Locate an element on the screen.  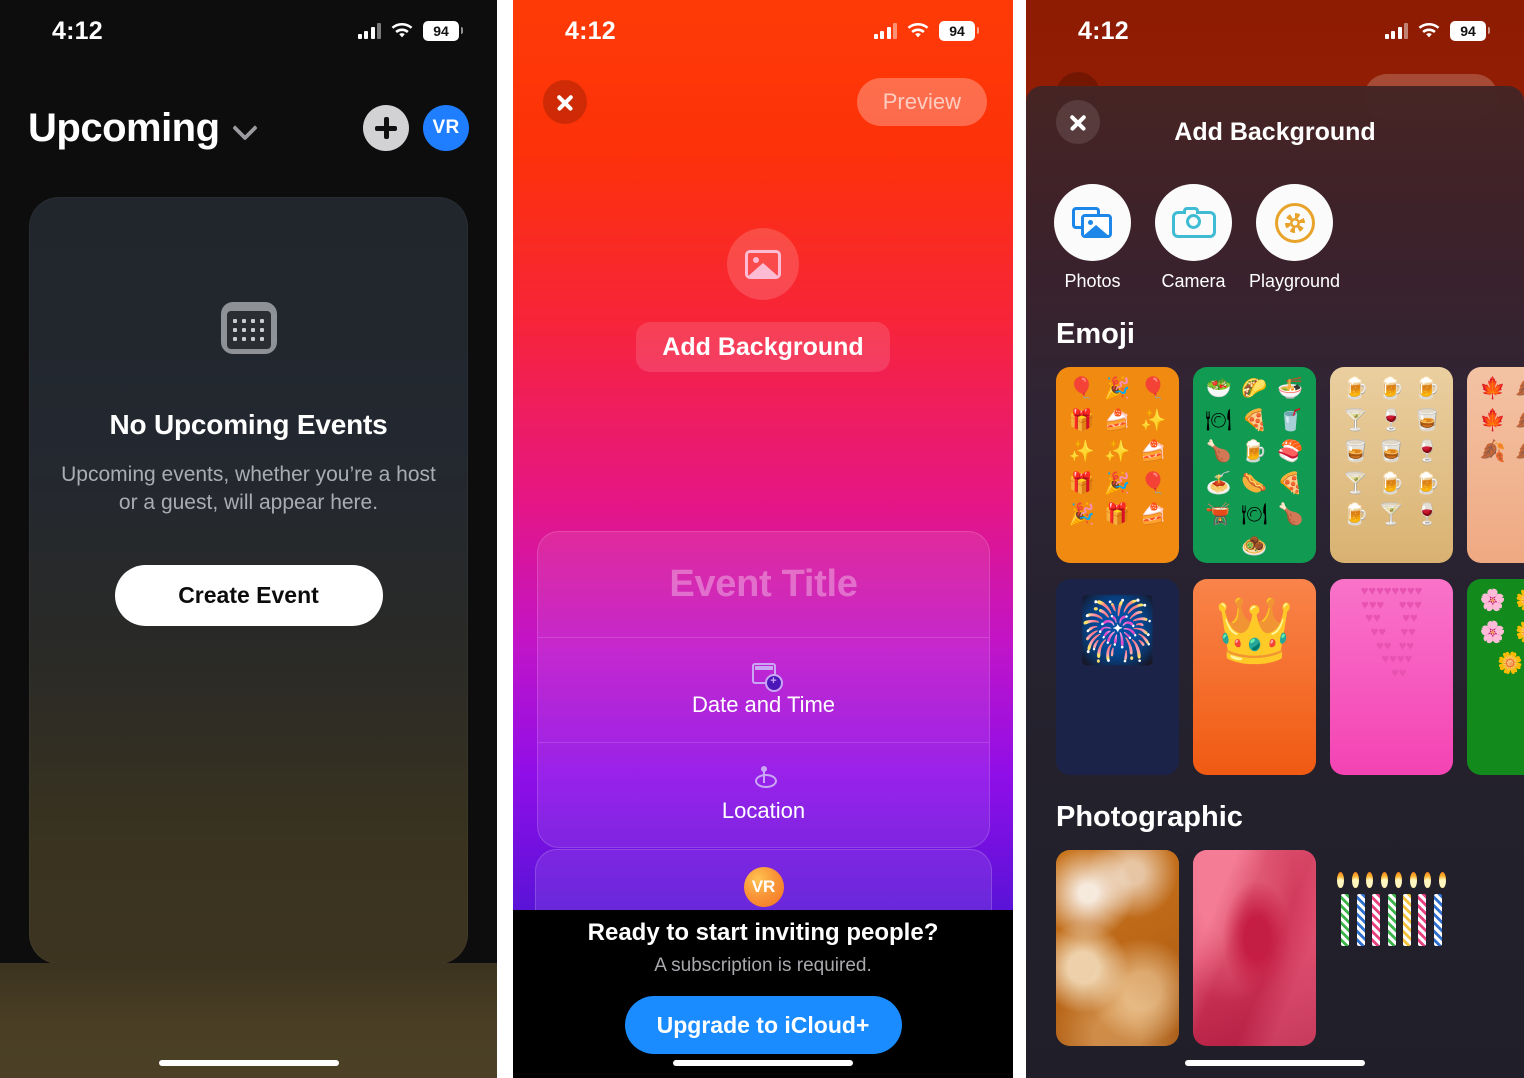
plus-icon is located at coordinates (386, 128).